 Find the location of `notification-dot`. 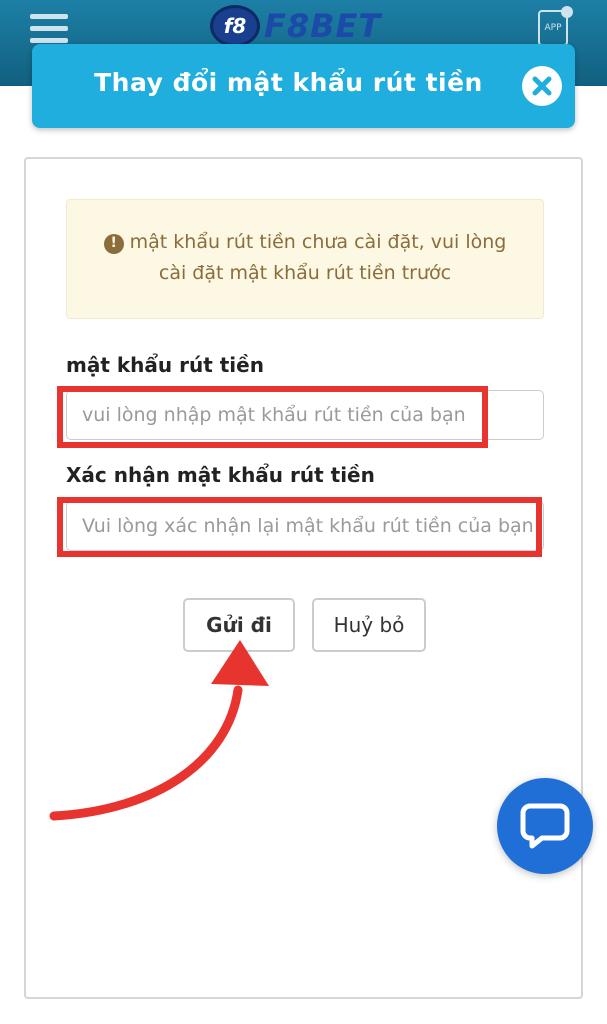

notification-dot is located at coordinates (567, 12).